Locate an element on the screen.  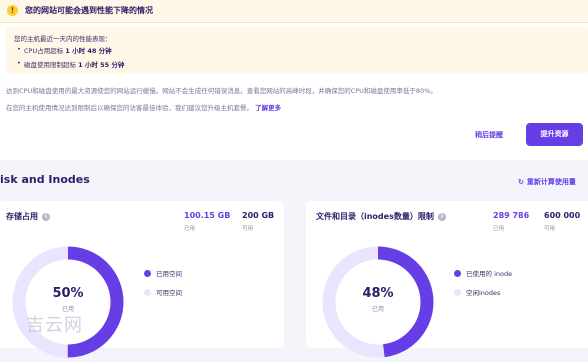
inodes-used-label: 已用 is located at coordinates (499, 229).